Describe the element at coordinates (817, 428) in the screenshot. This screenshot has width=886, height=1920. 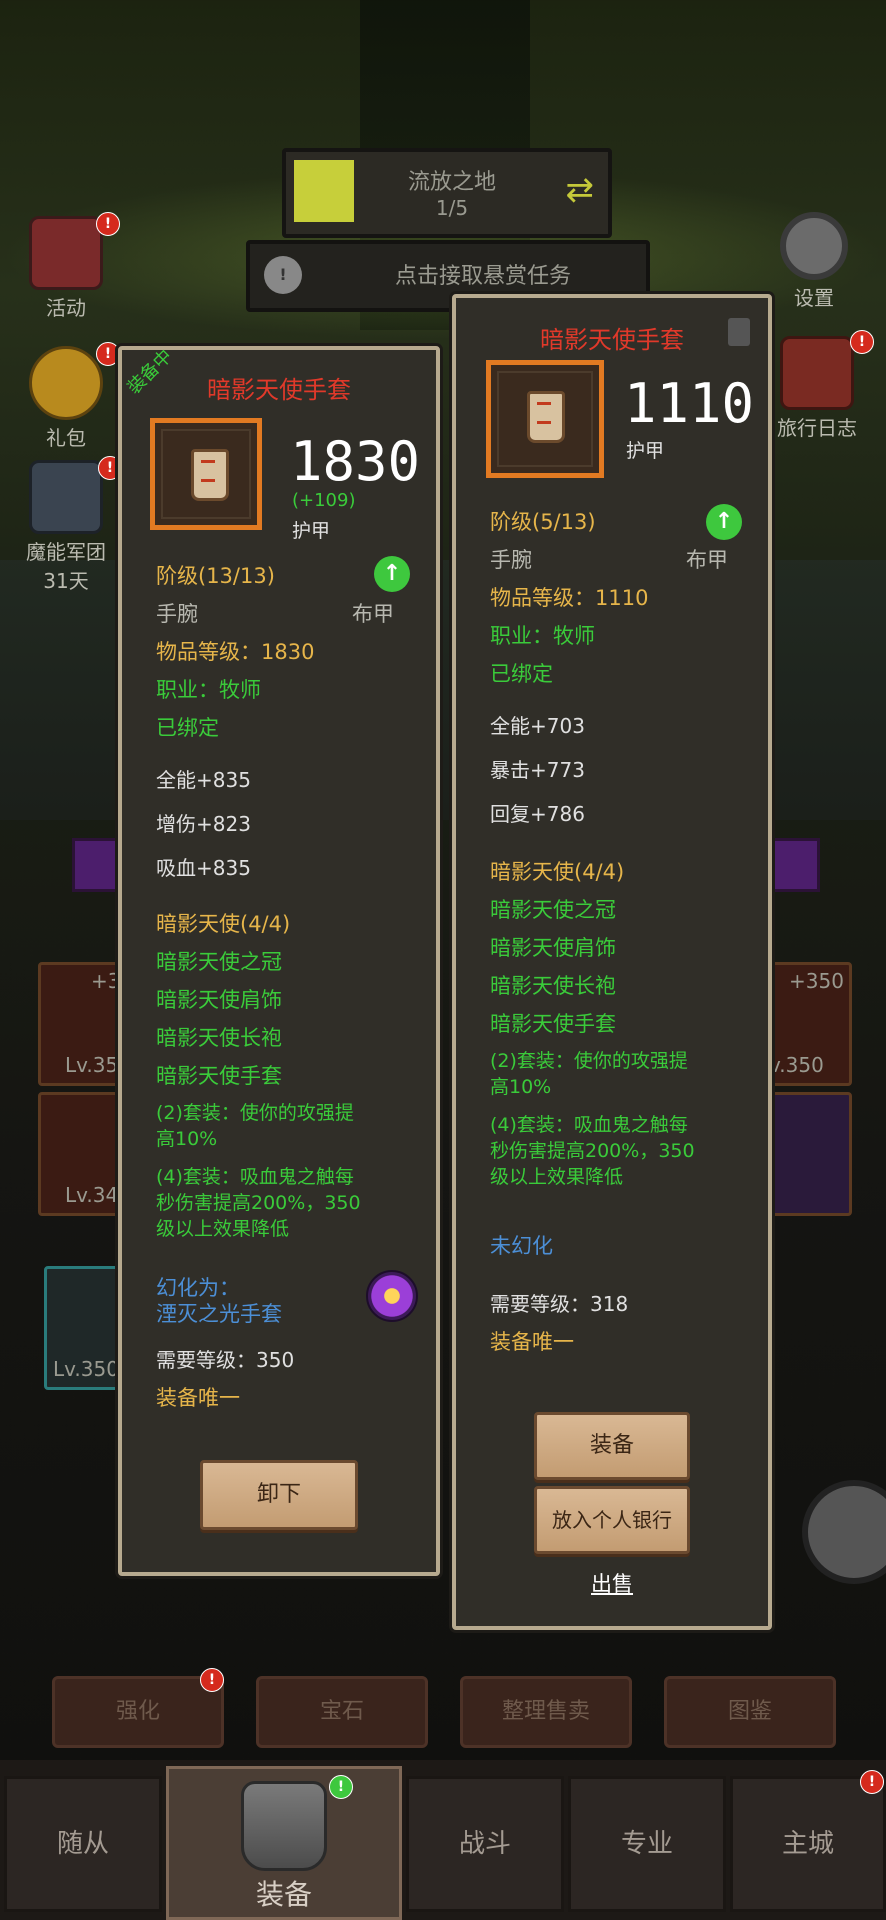
I see `side-journal-label: 旅行日志` at that location.